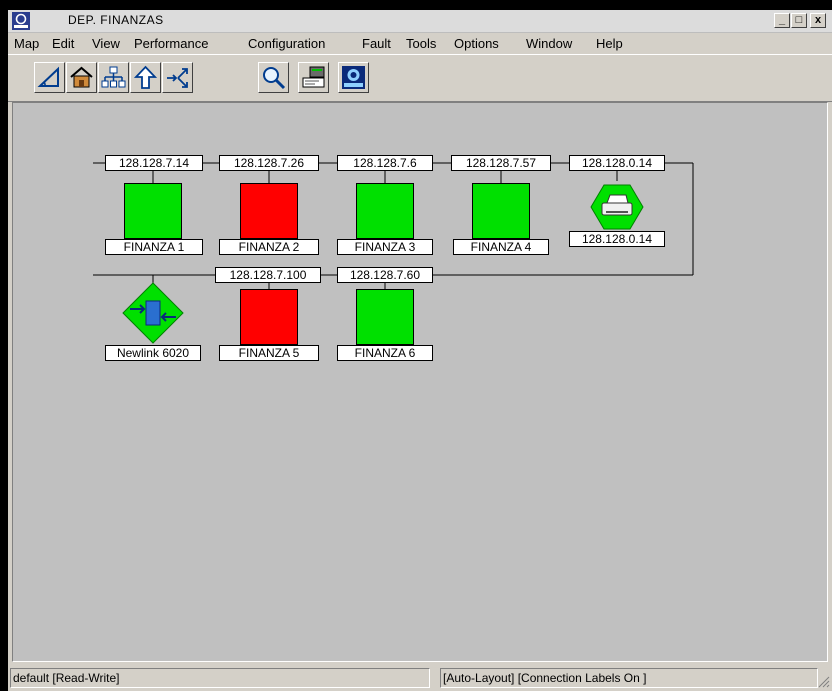  I want to click on node-name-label: FINANZA 3, so click(385, 247).